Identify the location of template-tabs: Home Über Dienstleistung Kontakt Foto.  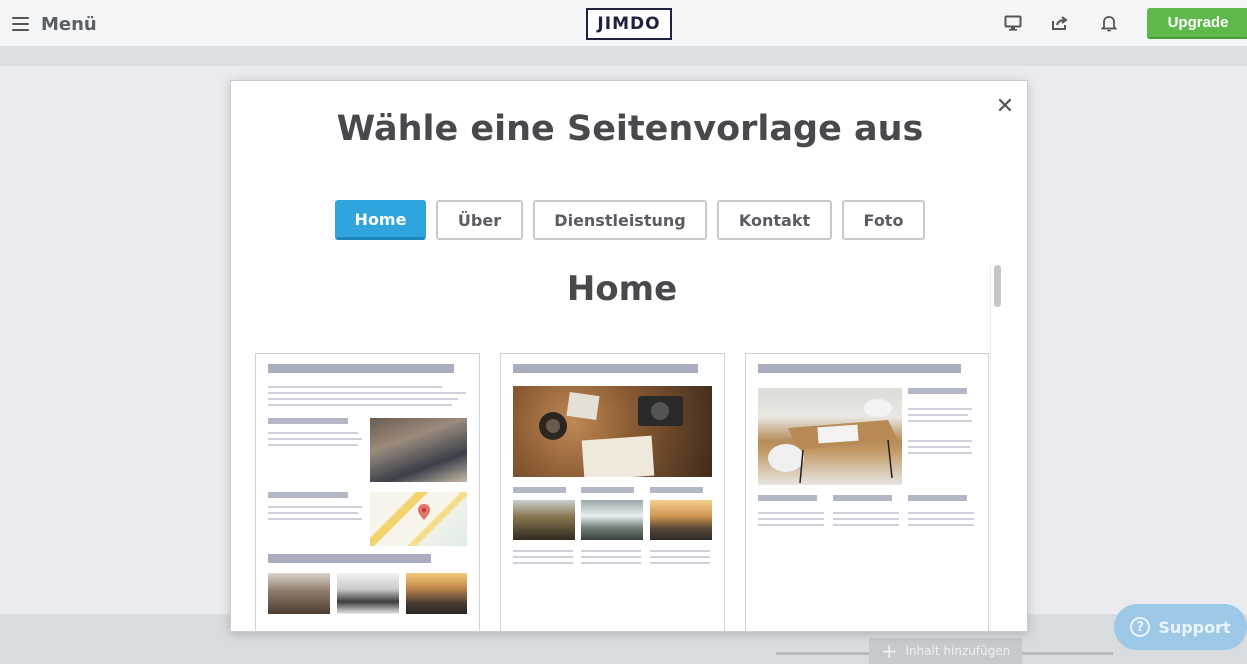
(630, 220).